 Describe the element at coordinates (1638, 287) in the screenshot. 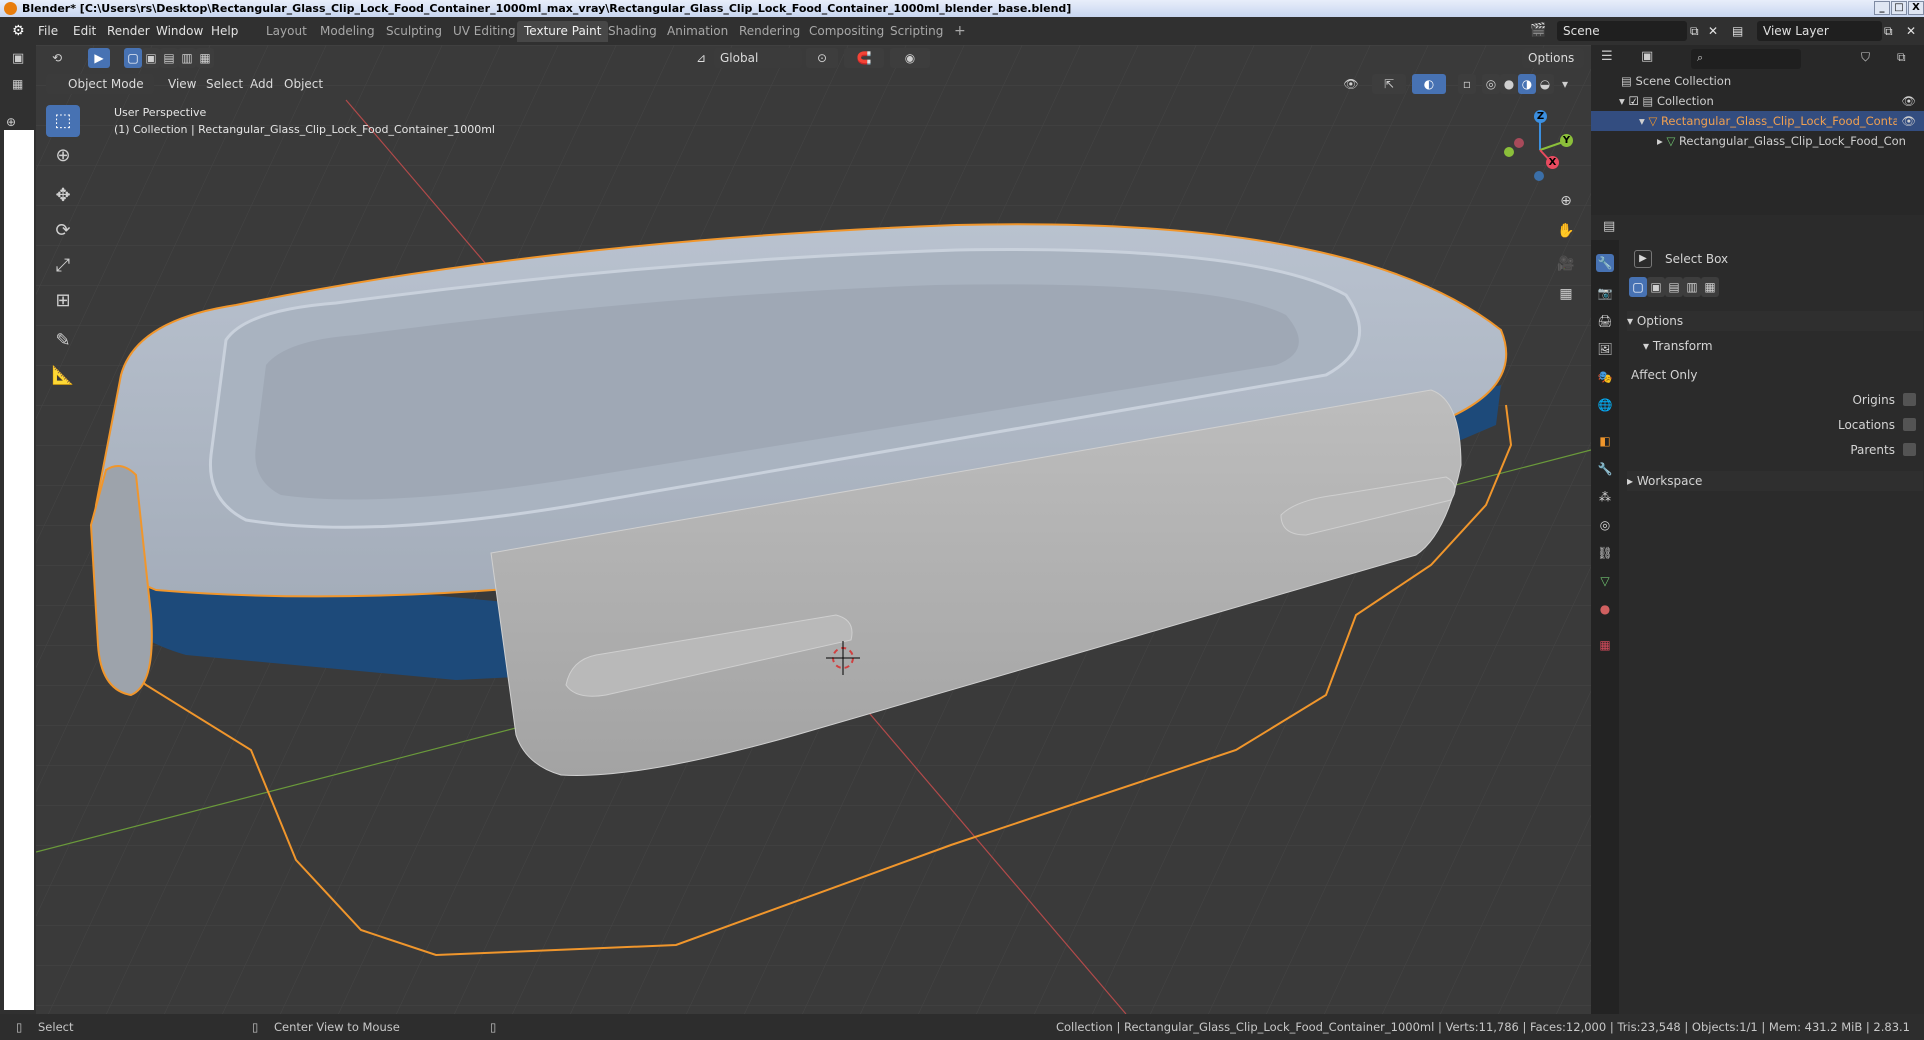

I see `mode-new-icon: ▢` at that location.